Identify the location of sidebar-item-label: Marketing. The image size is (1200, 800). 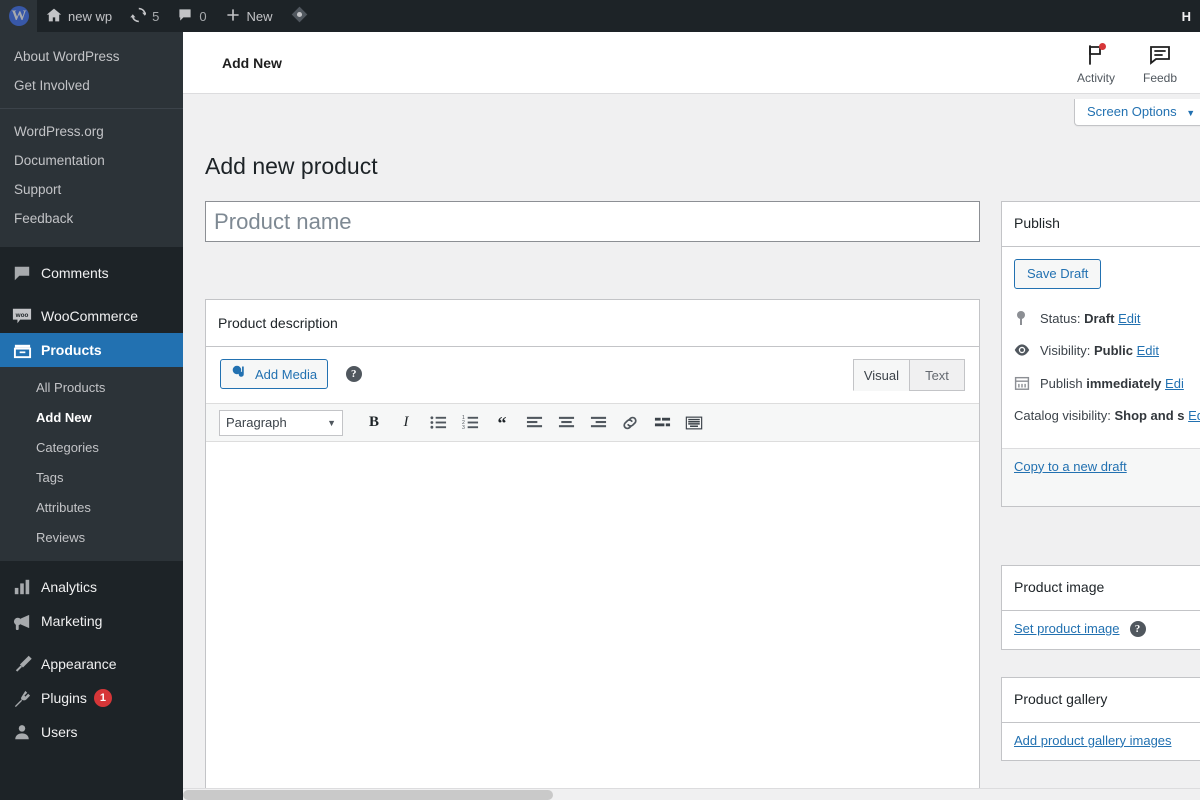
(72, 621).